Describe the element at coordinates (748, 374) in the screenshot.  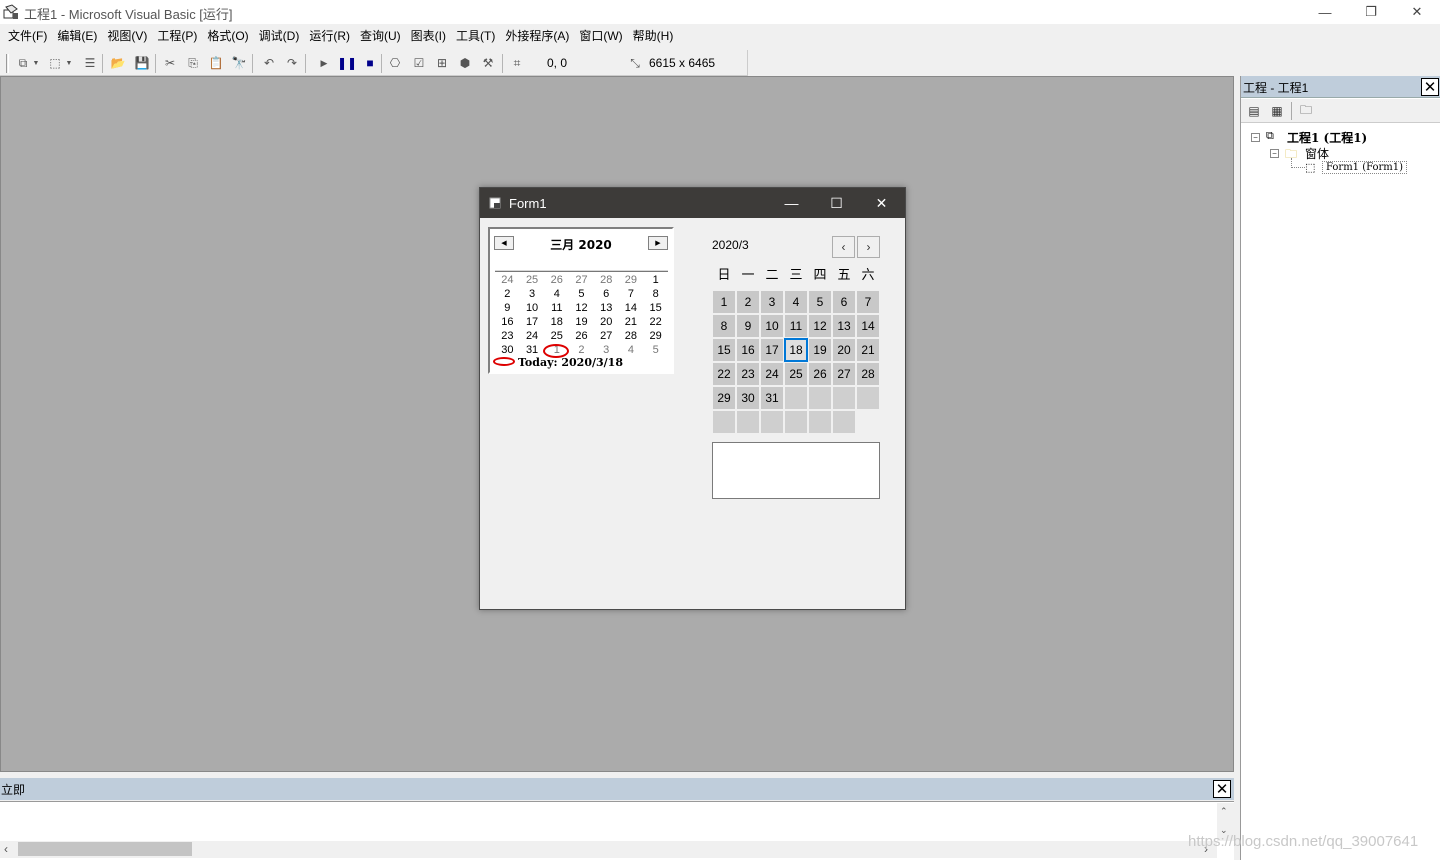
I see `calendar-day: 23` at that location.